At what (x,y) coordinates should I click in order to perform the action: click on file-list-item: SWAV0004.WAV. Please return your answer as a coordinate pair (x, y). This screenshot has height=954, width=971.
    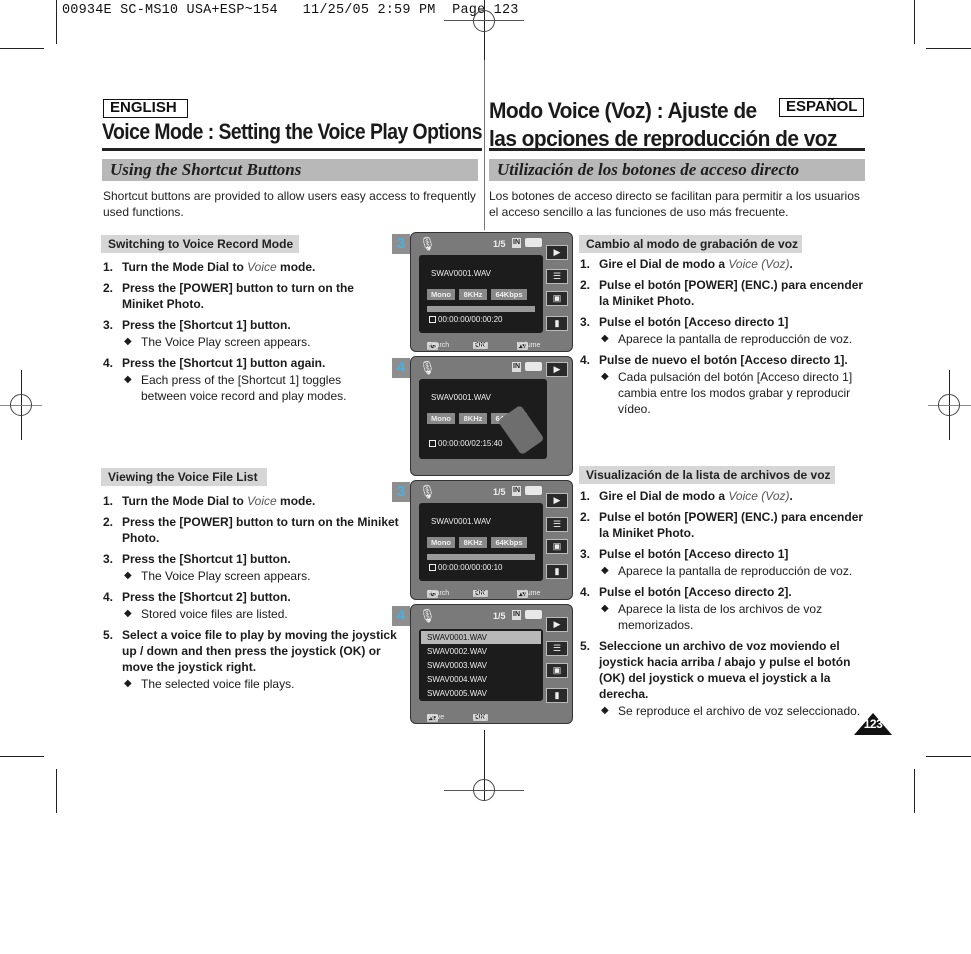
    Looking at the image, I should click on (481, 679).